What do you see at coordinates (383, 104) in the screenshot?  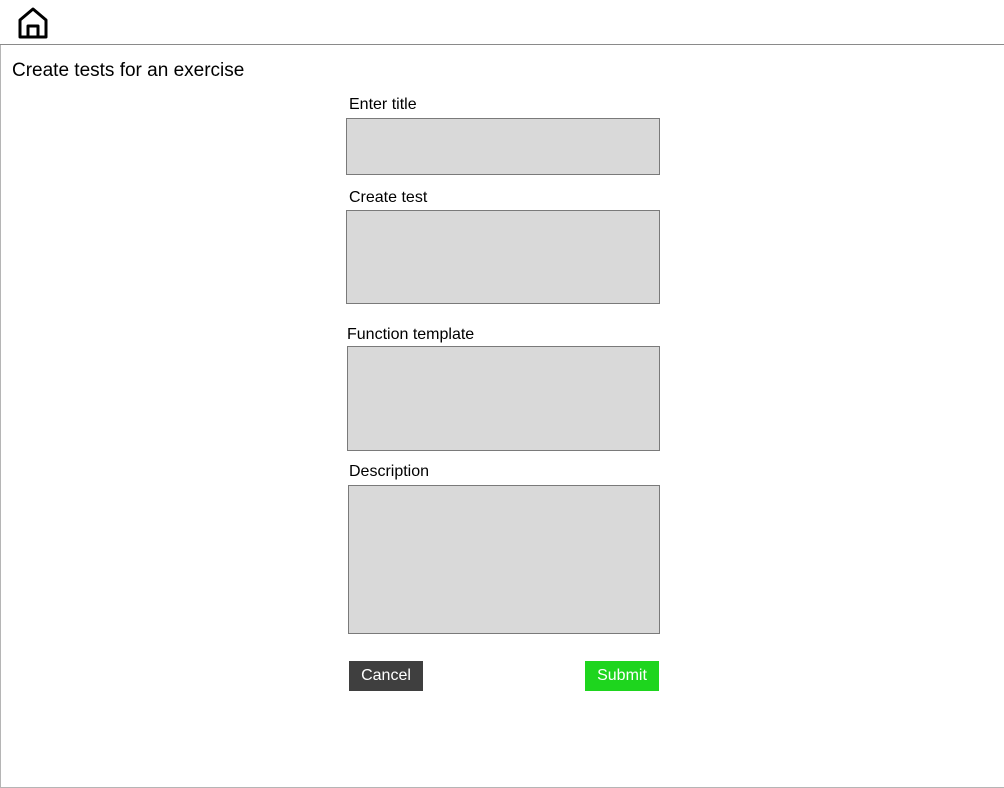 I see `title-label: Enter title` at bounding box center [383, 104].